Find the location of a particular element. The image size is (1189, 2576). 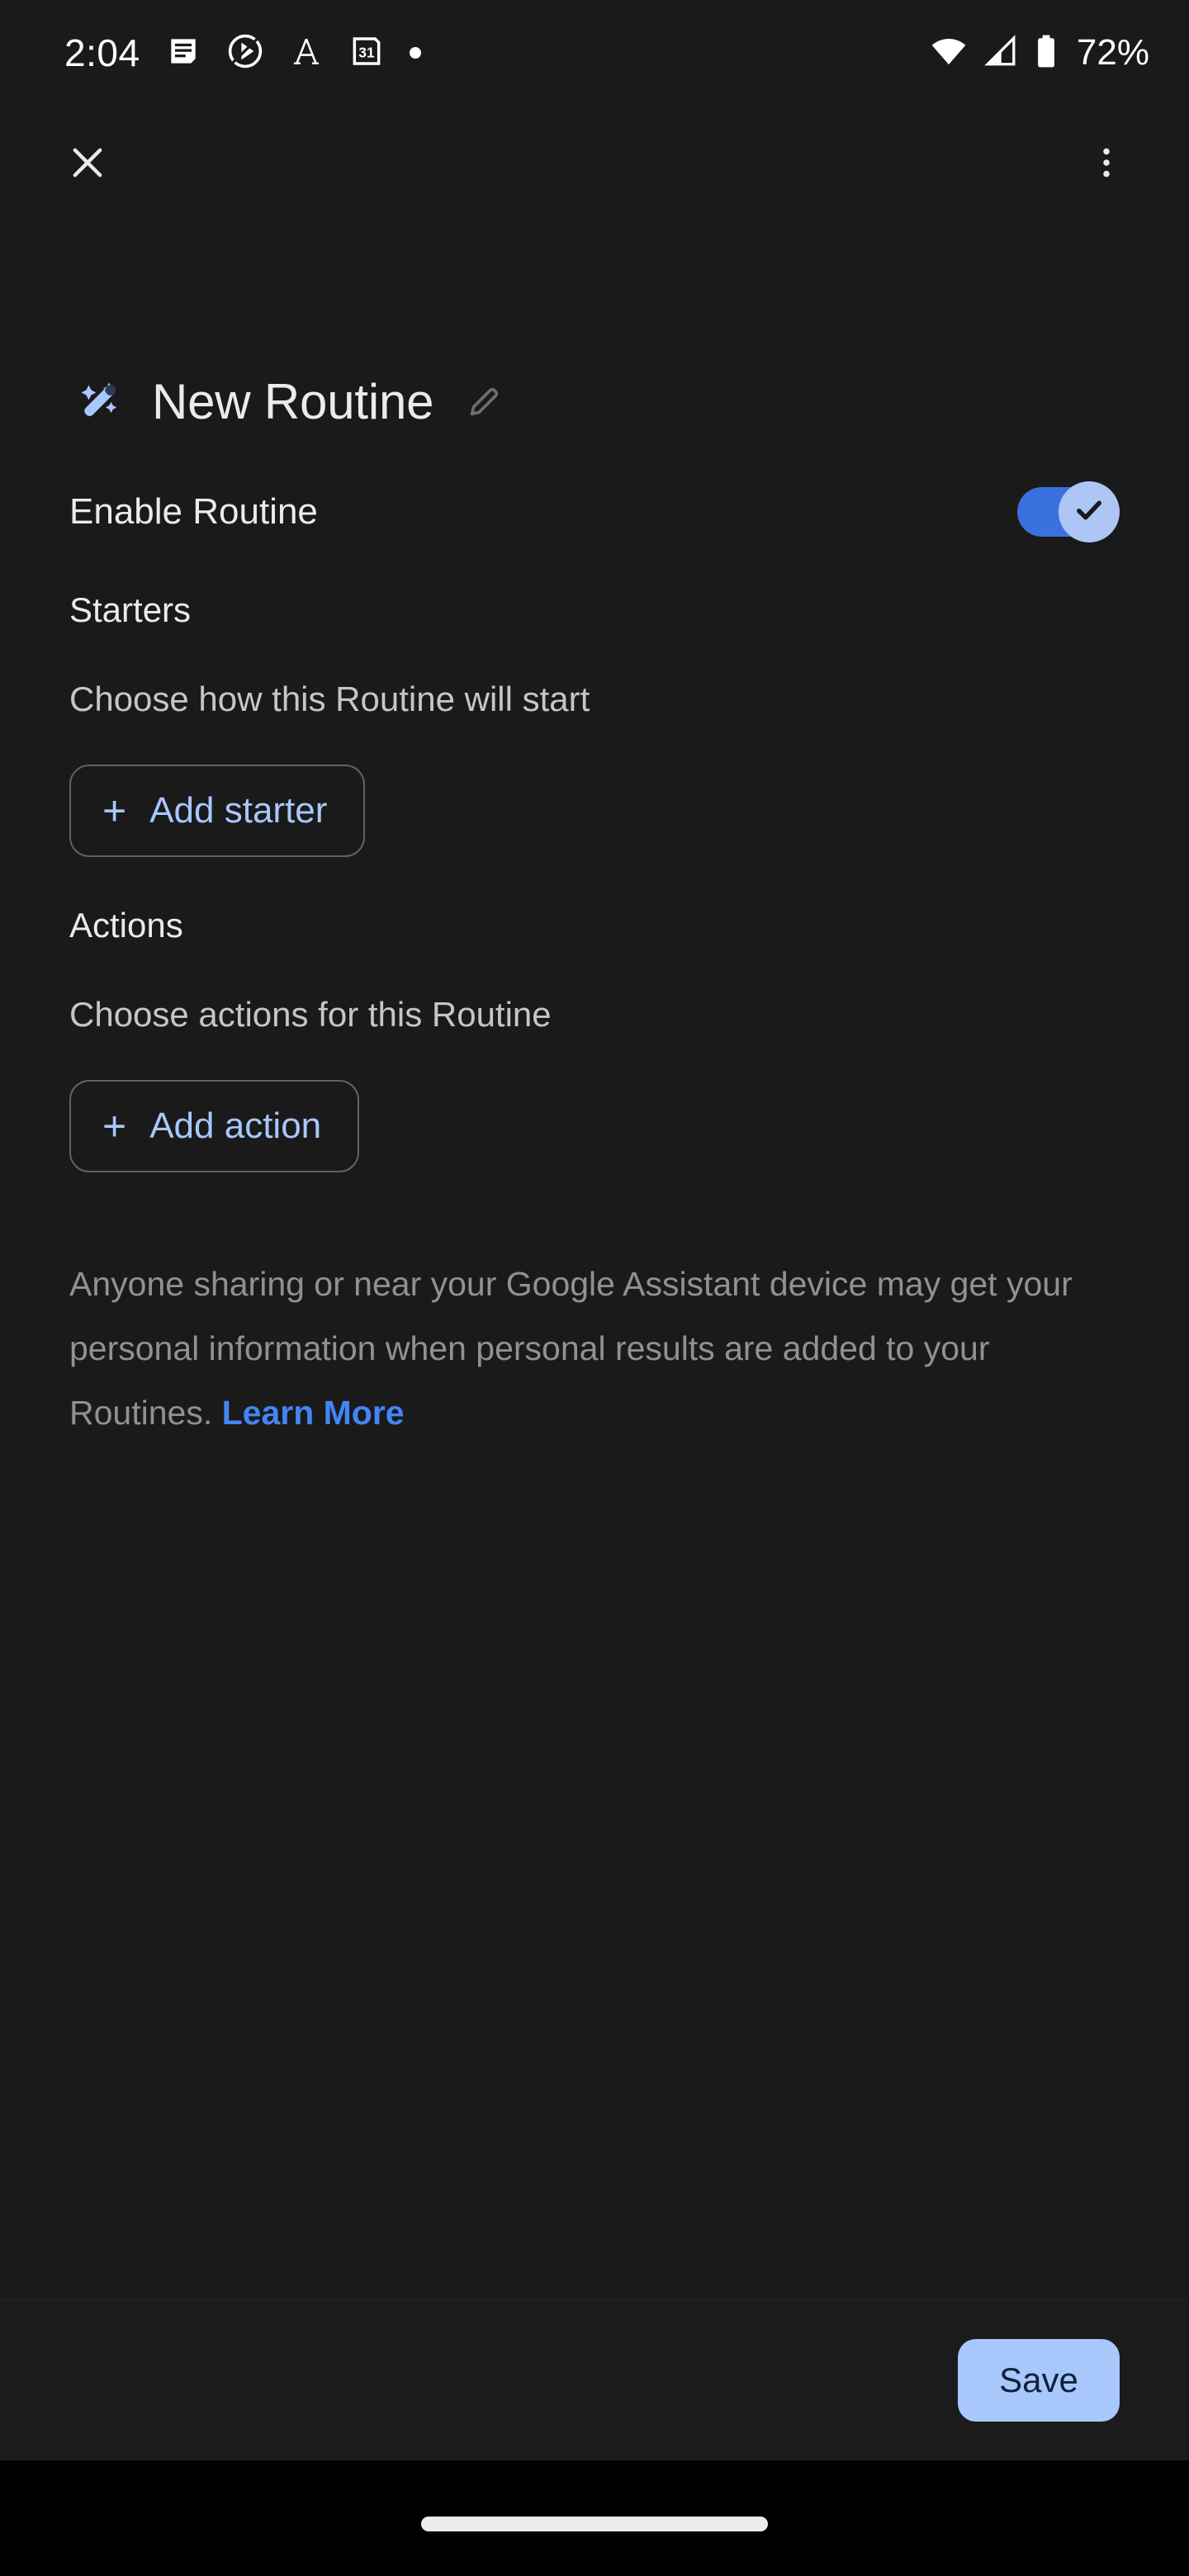

system-navigation-bar is located at coordinates (594, 2518).